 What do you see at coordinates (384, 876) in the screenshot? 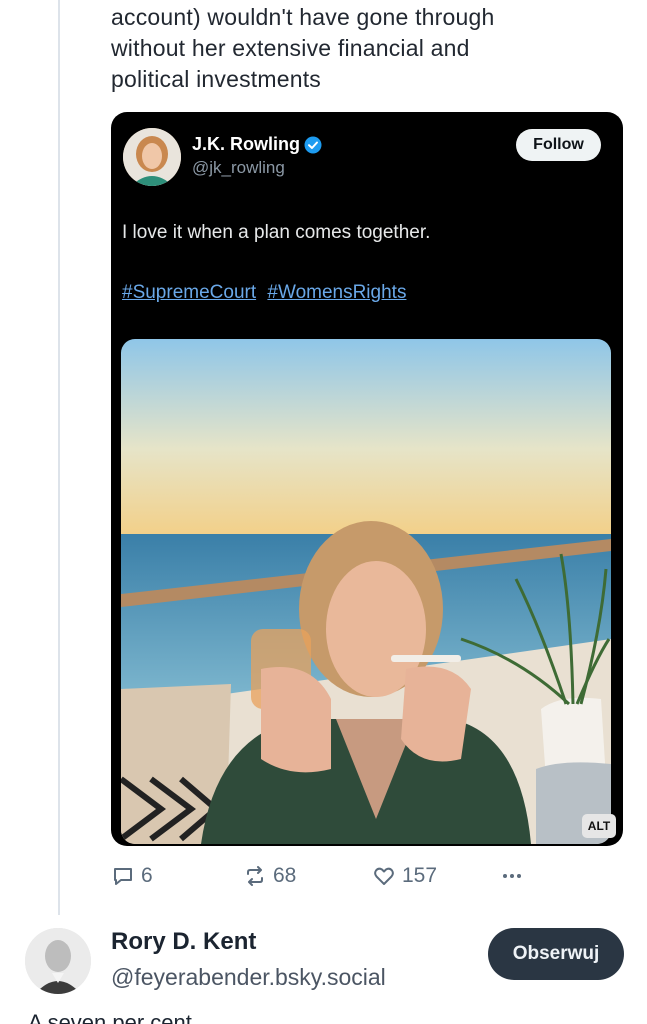
I see `heart-icon` at bounding box center [384, 876].